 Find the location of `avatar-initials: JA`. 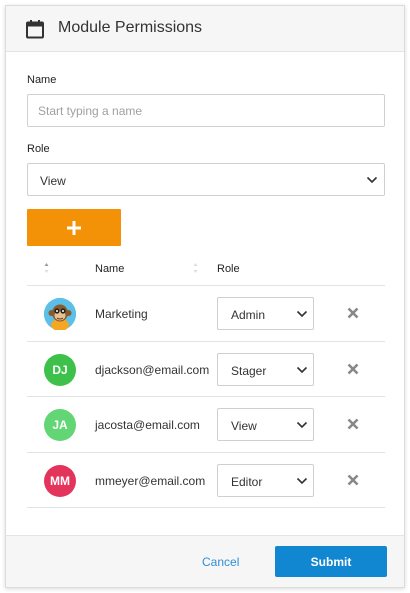

avatar-initials: JA is located at coordinates (60, 425).